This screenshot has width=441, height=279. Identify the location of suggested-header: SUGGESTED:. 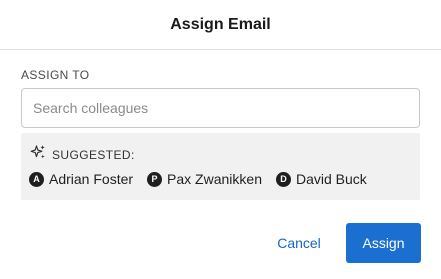
(82, 155).